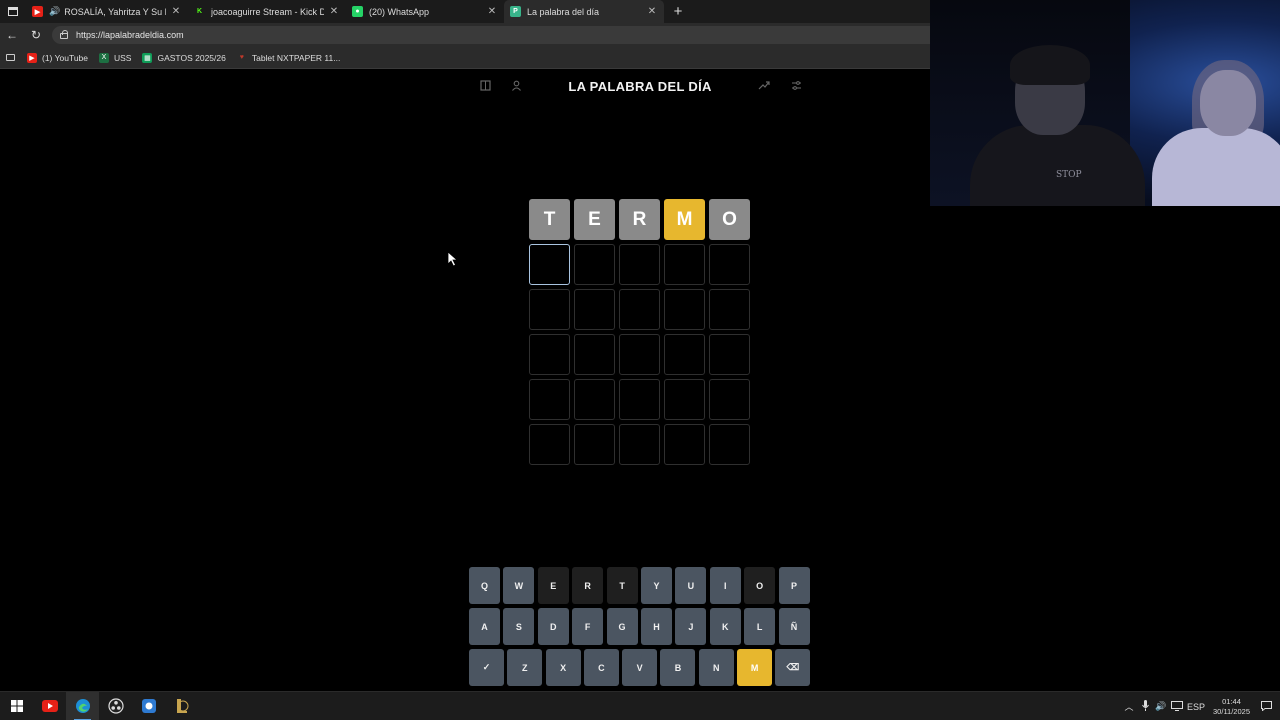 This screenshot has width=1280, height=720. What do you see at coordinates (65, 57) in the screenshot?
I see `bookmark-label: (1) YouTube` at bounding box center [65, 57].